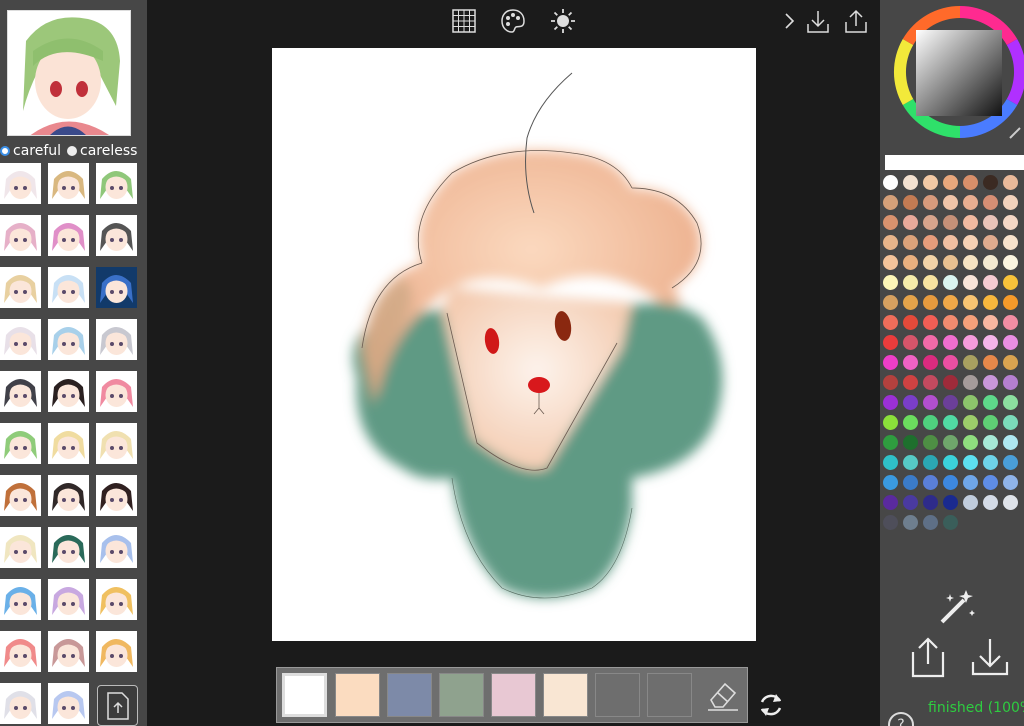 This screenshot has width=1024, height=726. What do you see at coordinates (990, 657) in the screenshot?
I see `save-icon` at bounding box center [990, 657].